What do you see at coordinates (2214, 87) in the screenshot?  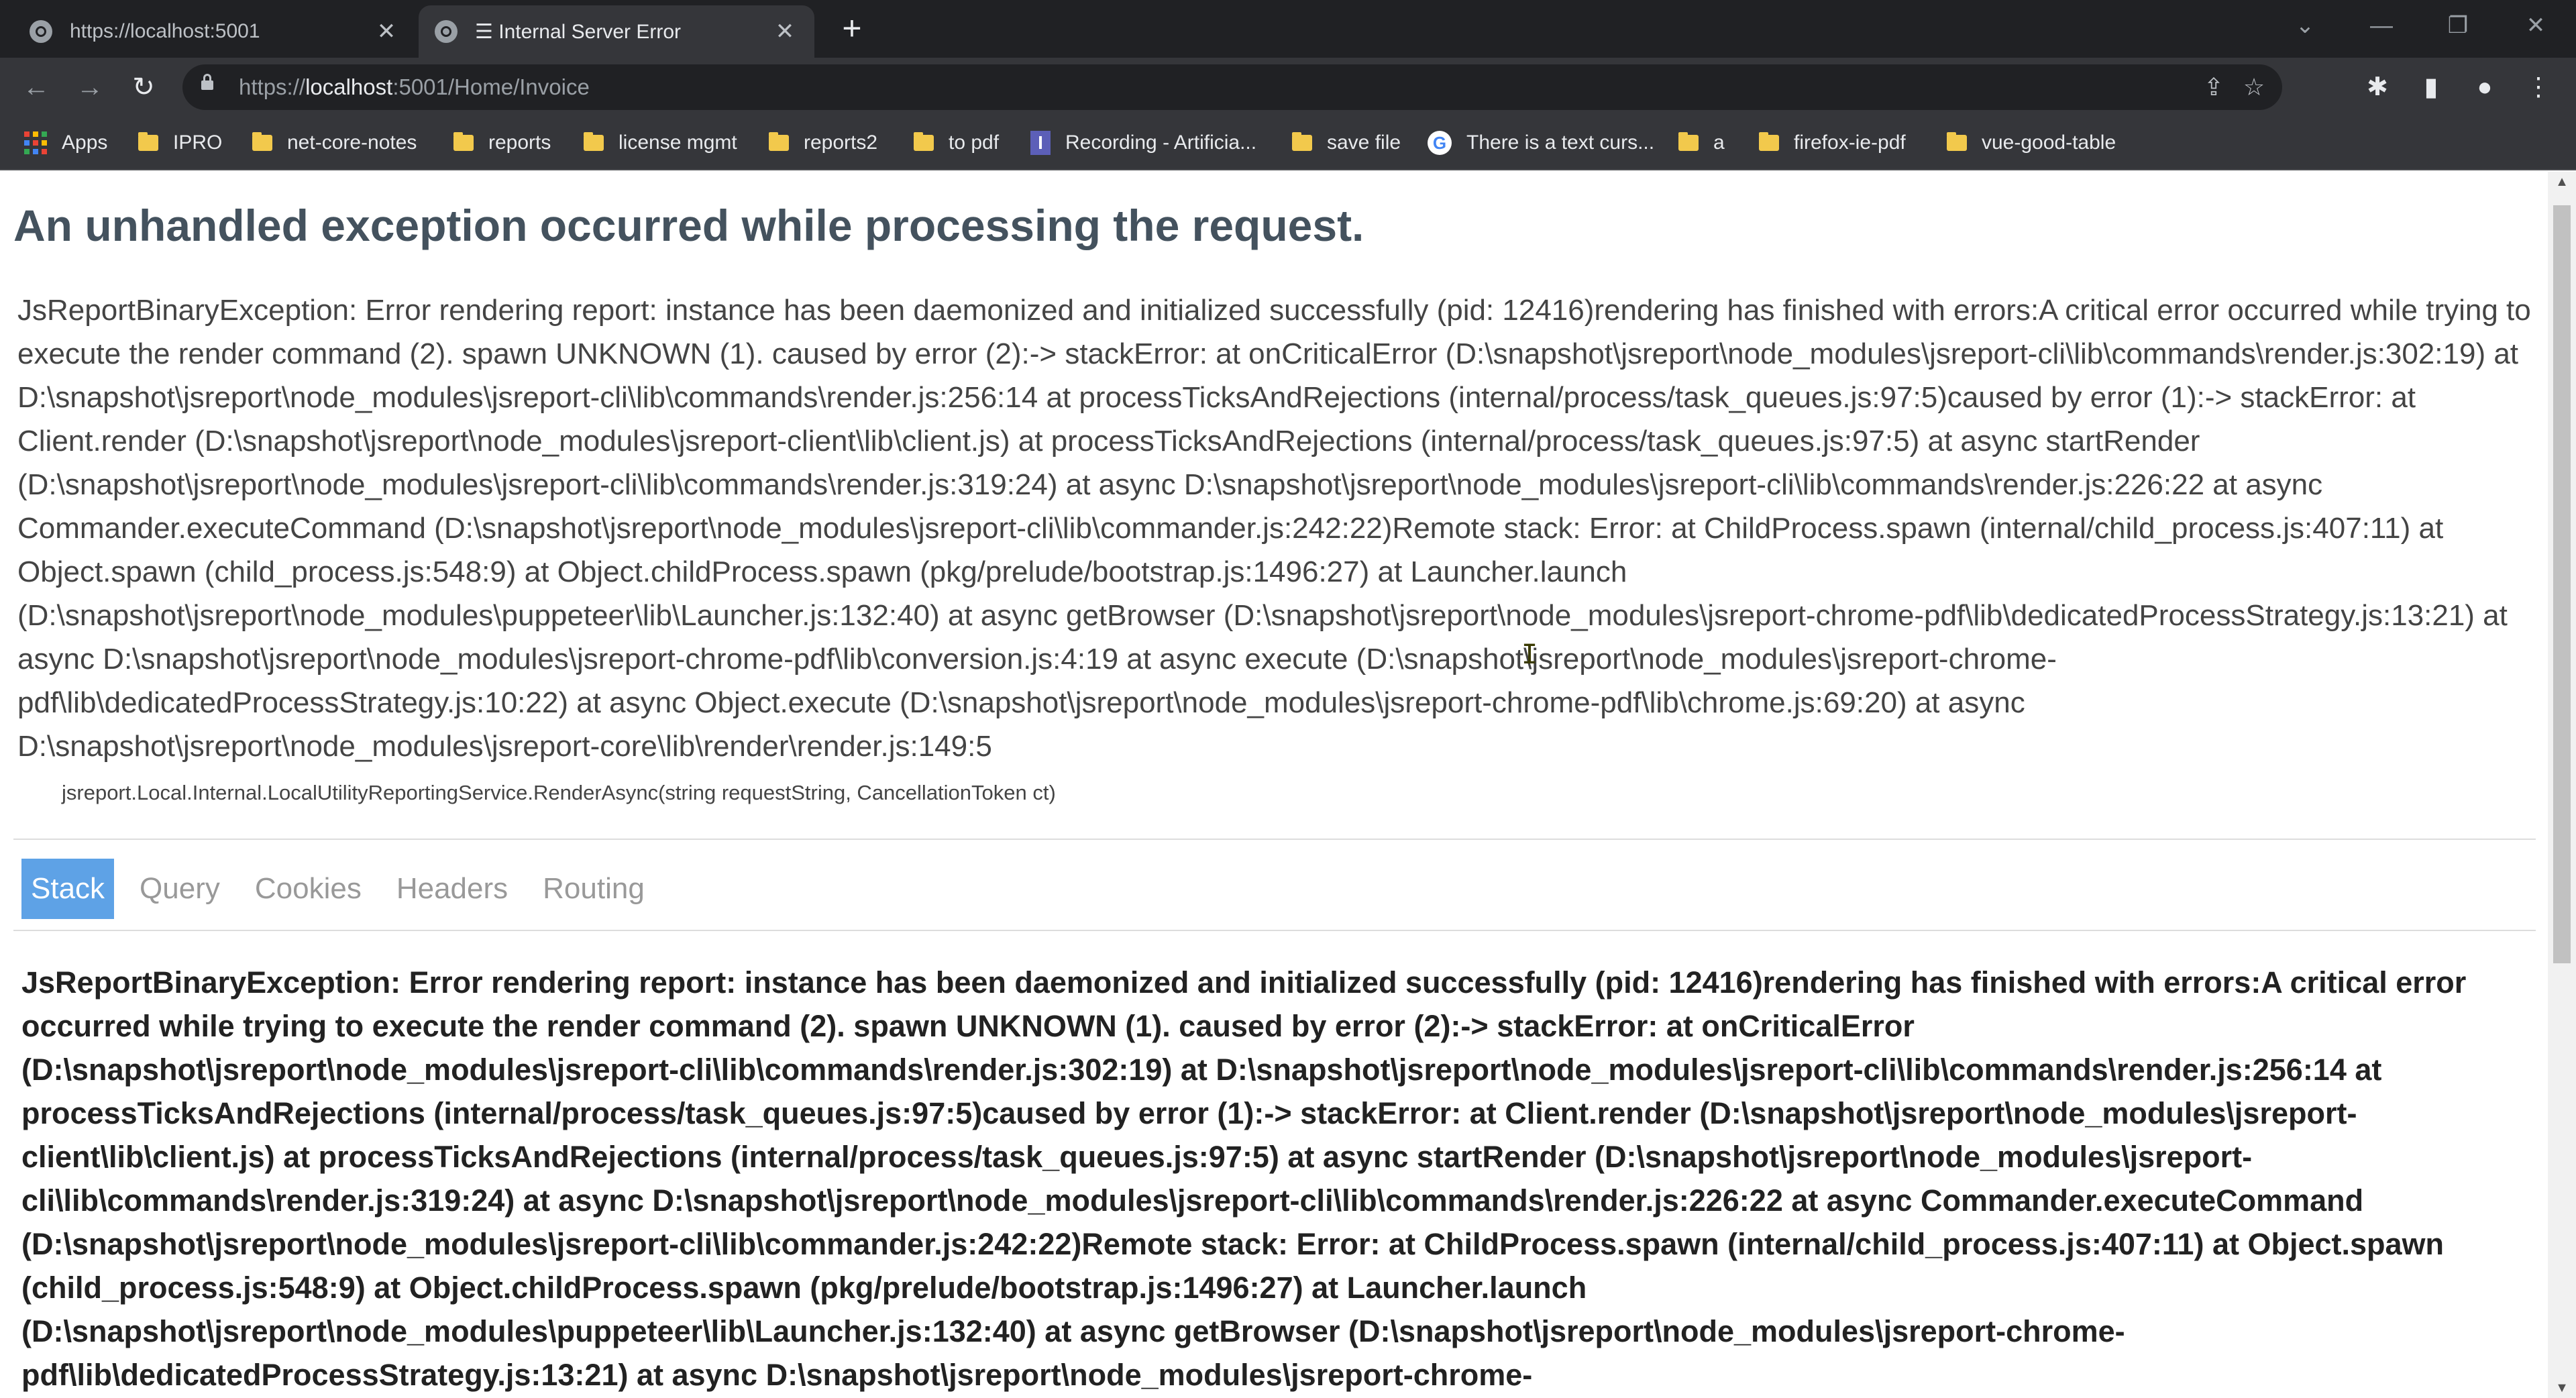 I see `share-icon: ⇪` at bounding box center [2214, 87].